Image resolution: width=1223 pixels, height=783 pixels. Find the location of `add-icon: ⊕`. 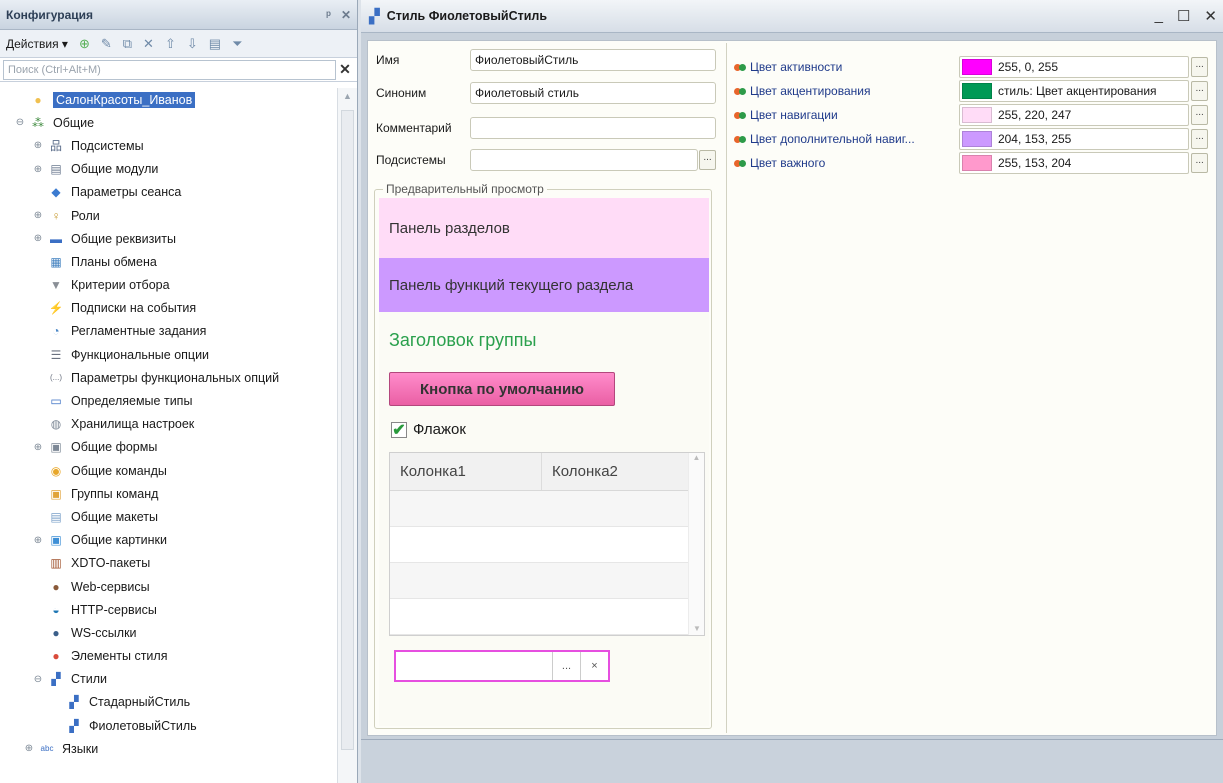

add-icon: ⊕ is located at coordinates (84, 43).